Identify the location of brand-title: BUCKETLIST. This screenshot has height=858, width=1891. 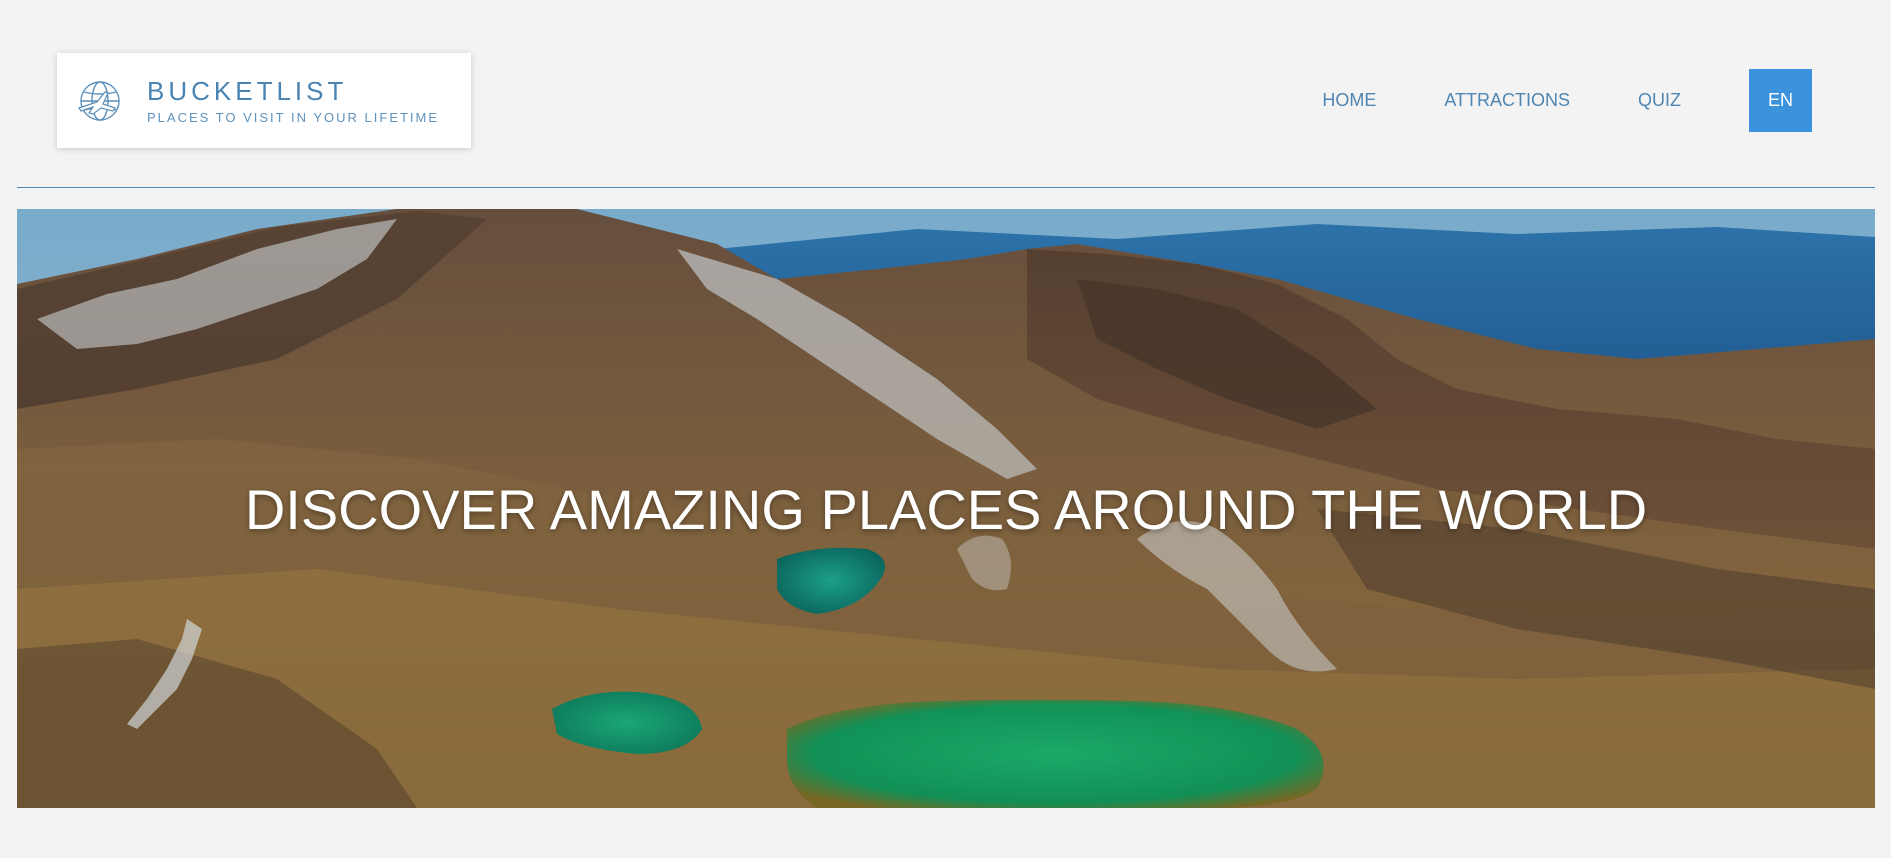
(247, 91).